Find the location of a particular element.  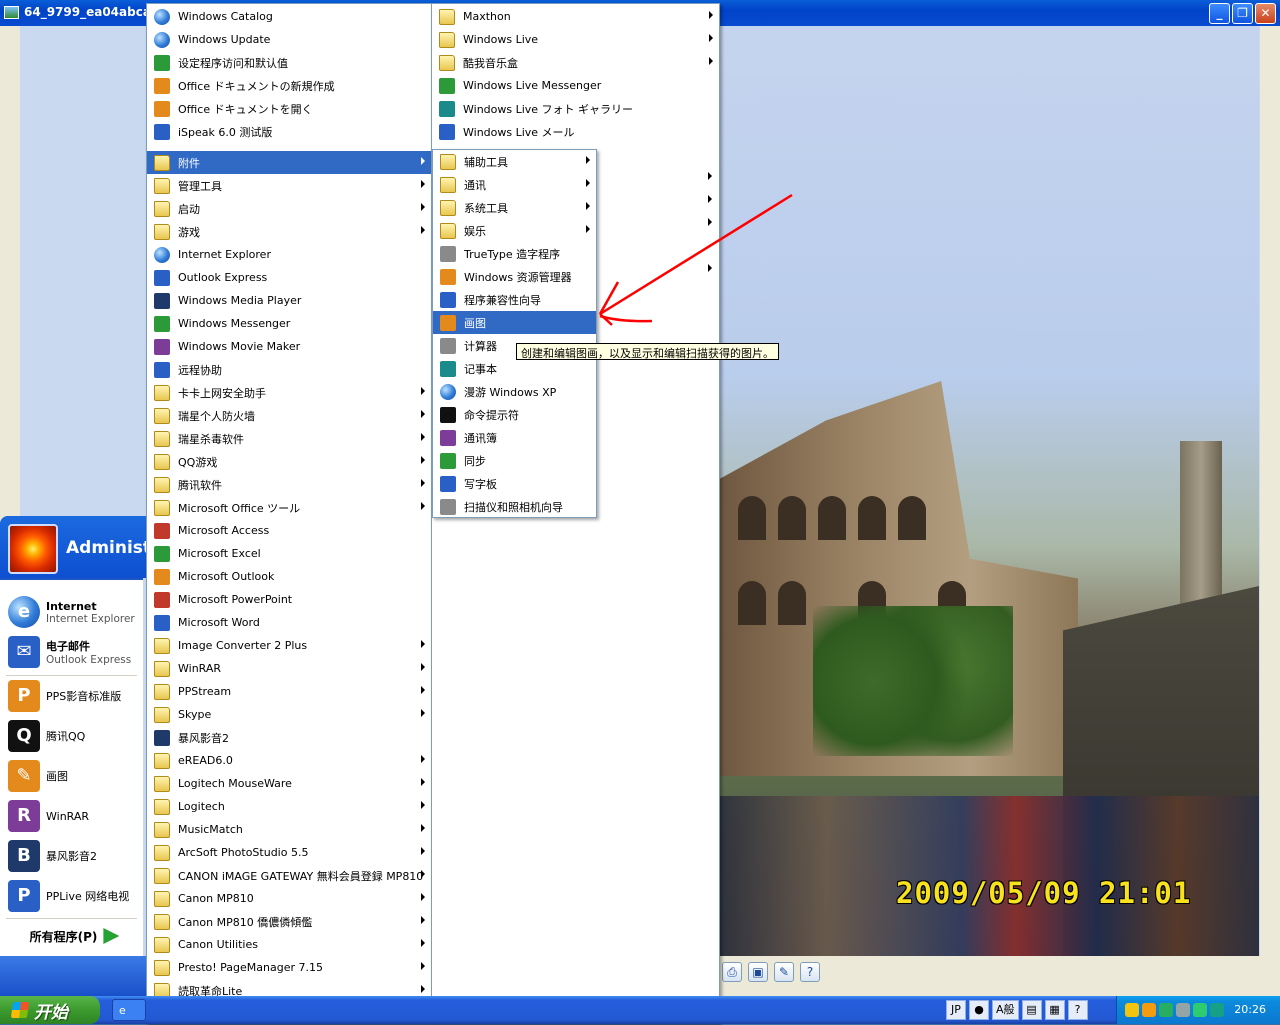

program-item: 卡卡上网安全助手 is located at coordinates (289, 392).